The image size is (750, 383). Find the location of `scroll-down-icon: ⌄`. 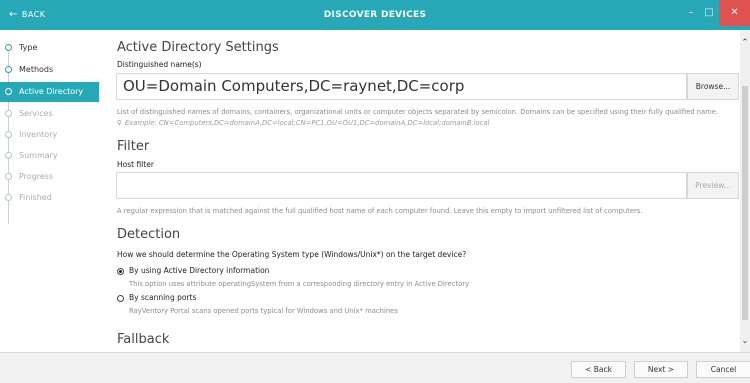

scroll-down-icon: ⌄ is located at coordinates (745, 341).